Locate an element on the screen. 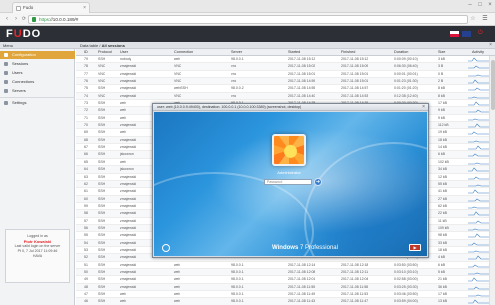 Image resolution: width=495 pixels, height=305 pixels. cell-finished: 2017-11-08 15:09 is located at coordinates (355, 66).